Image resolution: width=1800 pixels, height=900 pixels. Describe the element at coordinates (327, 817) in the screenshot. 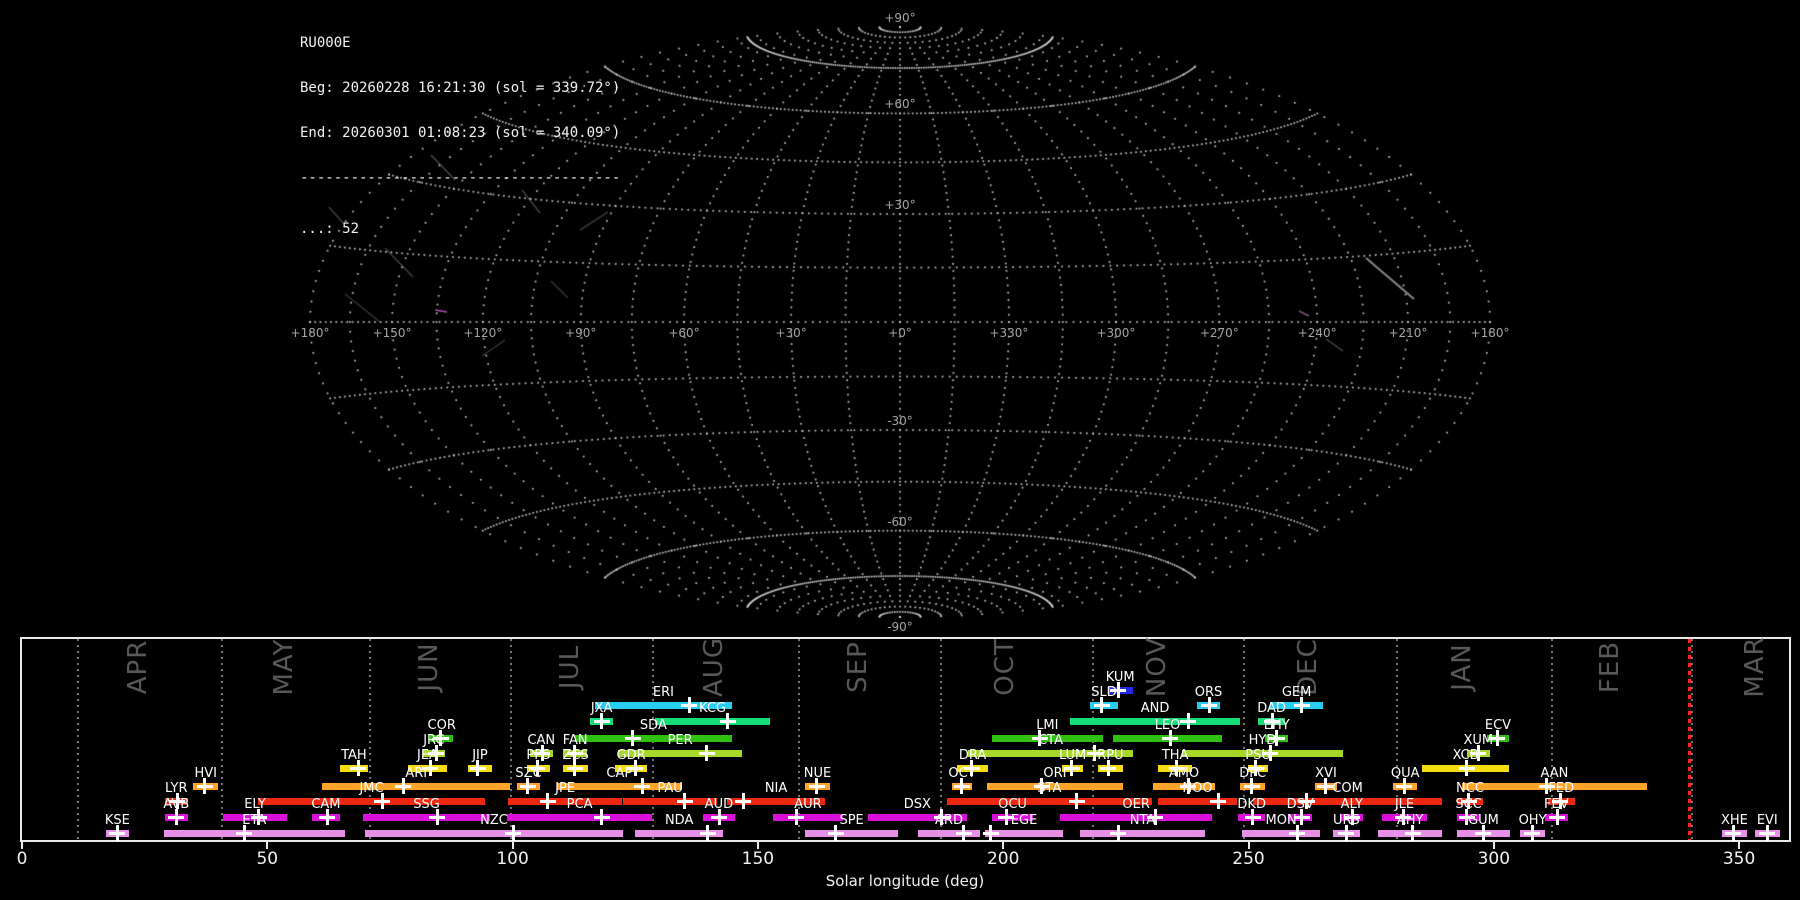

I see `shower-peak-marker-CAM` at that location.